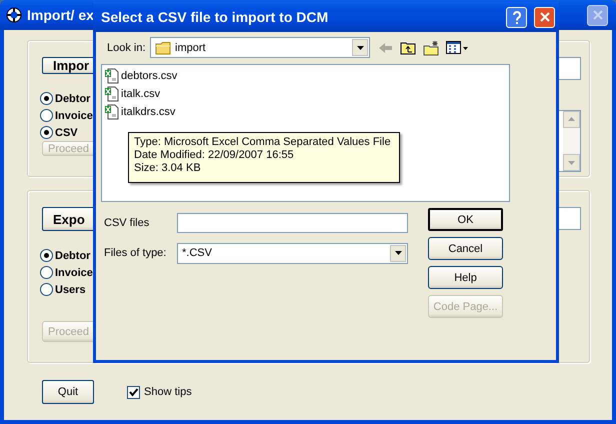 The height and width of the screenshot is (424, 616). Describe the element at coordinates (292, 223) in the screenshot. I see `input-field` at that location.